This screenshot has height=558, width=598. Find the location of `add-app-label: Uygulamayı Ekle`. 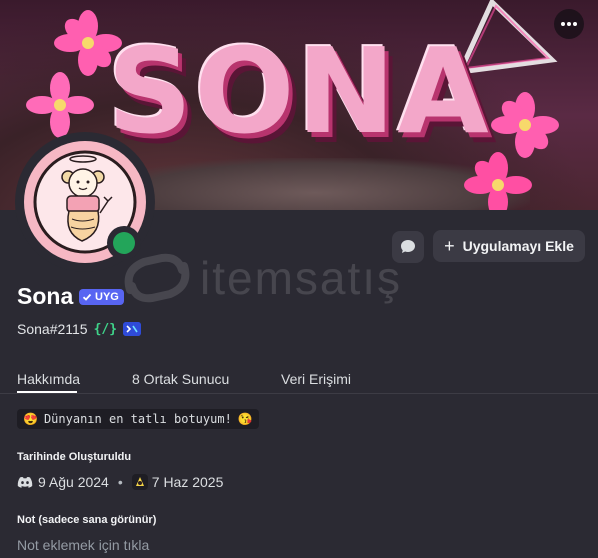

add-app-label: Uygulamayı Ekle is located at coordinates (518, 246).